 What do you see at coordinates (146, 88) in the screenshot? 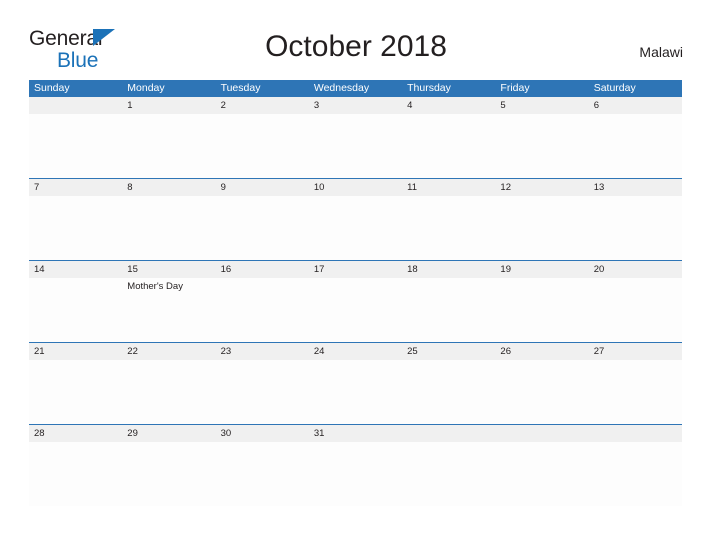
I see `weekday-header-monday: Monday` at bounding box center [146, 88].